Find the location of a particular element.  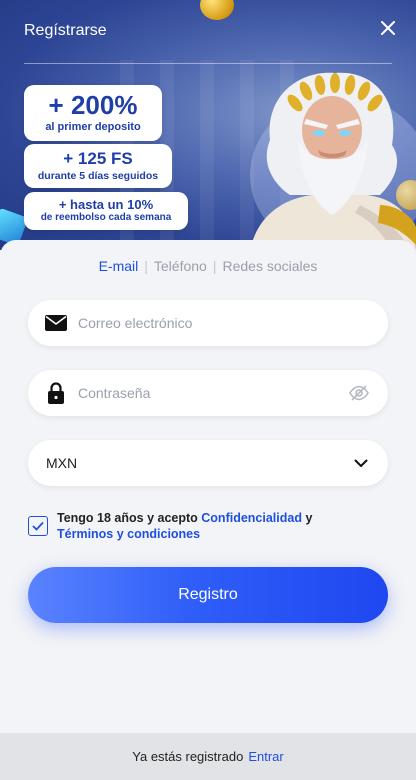

email-field-container is located at coordinates (208, 323).